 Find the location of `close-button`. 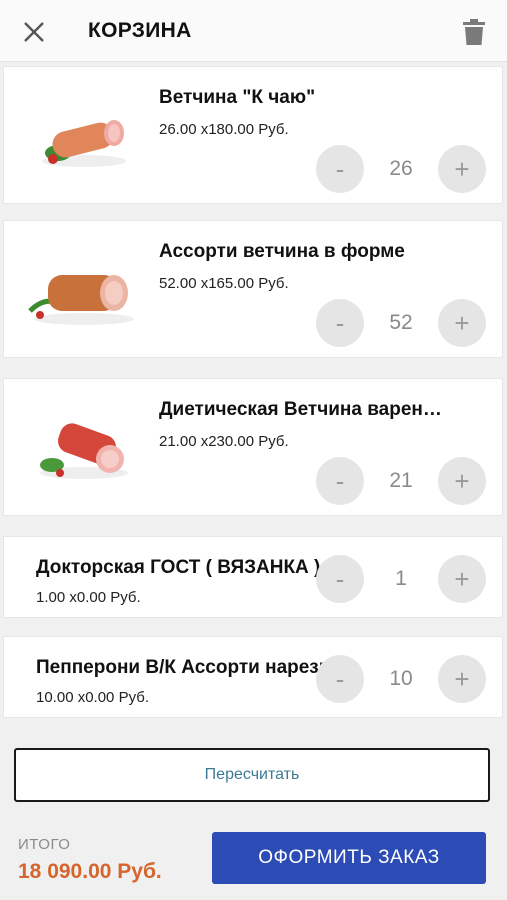

close-button is located at coordinates (34, 32).